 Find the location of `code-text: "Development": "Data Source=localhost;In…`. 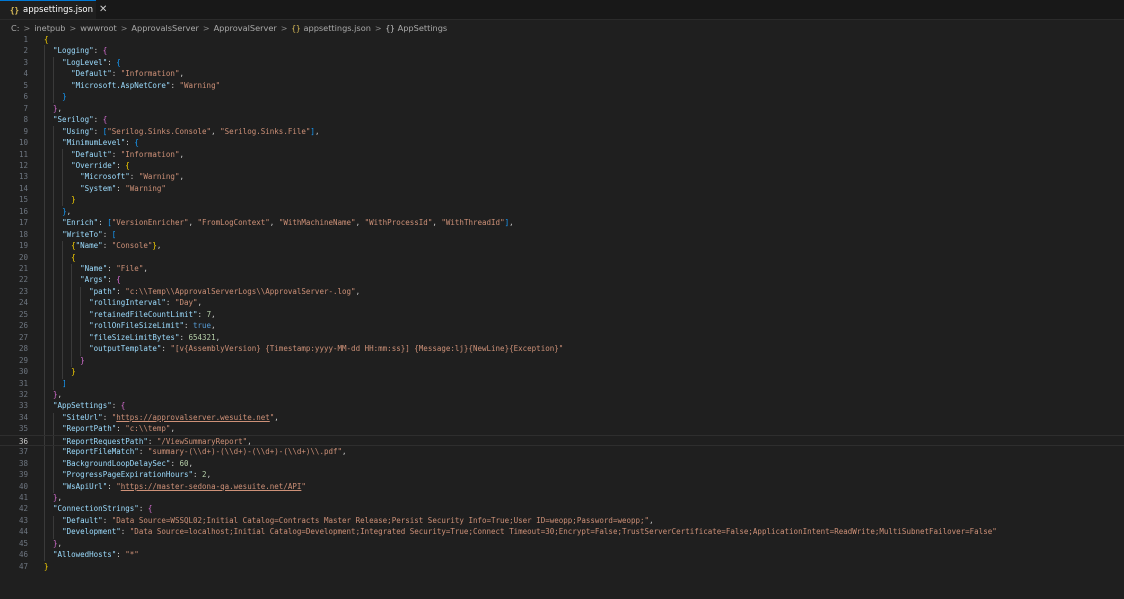

code-text: "Development": "Data Source=localhost;In… is located at coordinates (529, 532).